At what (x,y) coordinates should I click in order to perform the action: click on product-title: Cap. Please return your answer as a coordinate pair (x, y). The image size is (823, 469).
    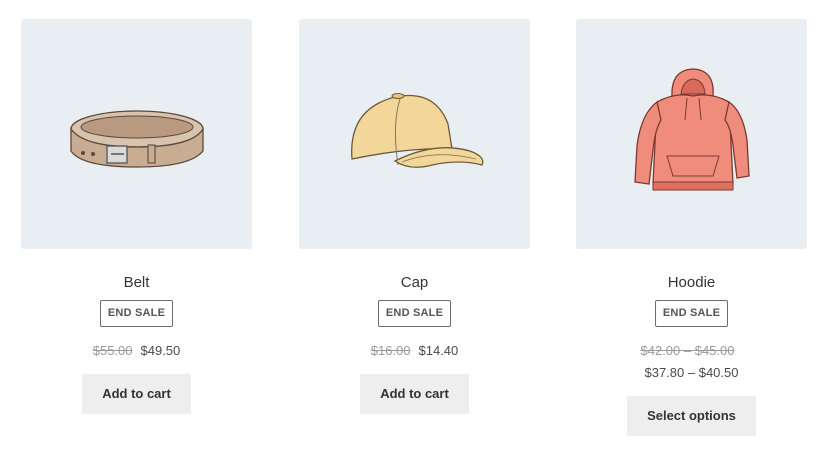
    Looking at the image, I should click on (414, 283).